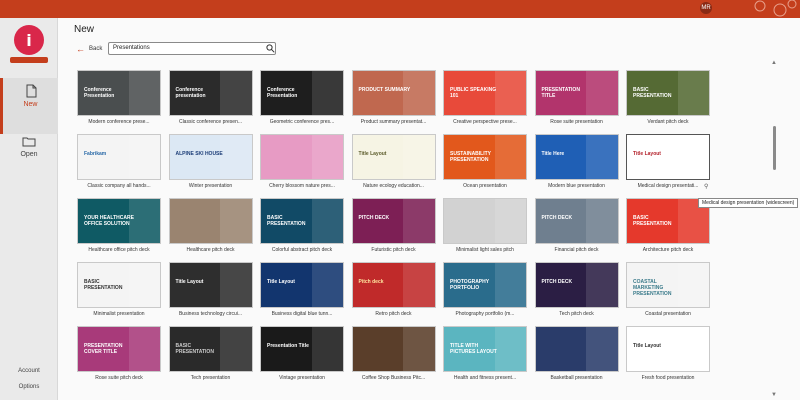 This screenshot has width=800, height=400. What do you see at coordinates (652, 221) in the screenshot?
I see `thumbnail-title: BASIC PRESENTATION` at bounding box center [652, 221].